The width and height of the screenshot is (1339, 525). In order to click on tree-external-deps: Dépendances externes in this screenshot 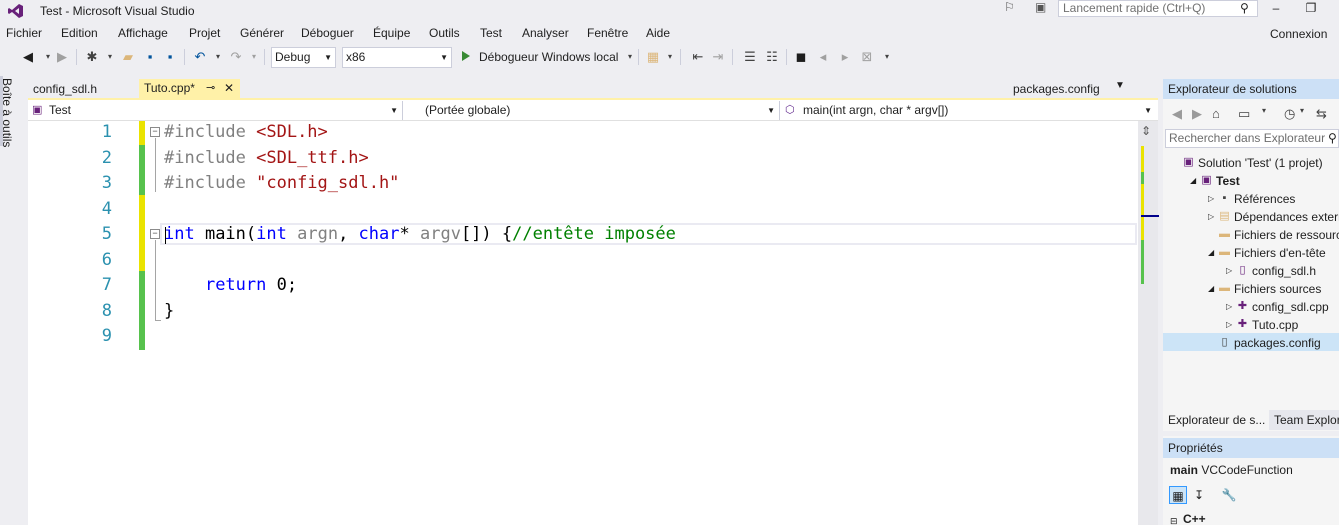, I will do `click(1286, 217)`.